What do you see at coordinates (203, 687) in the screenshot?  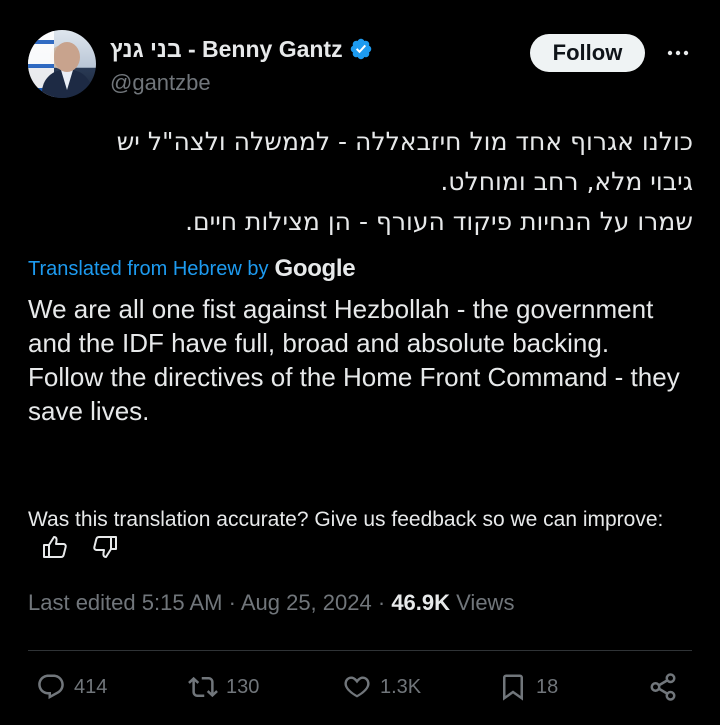 I see `repost-icon` at bounding box center [203, 687].